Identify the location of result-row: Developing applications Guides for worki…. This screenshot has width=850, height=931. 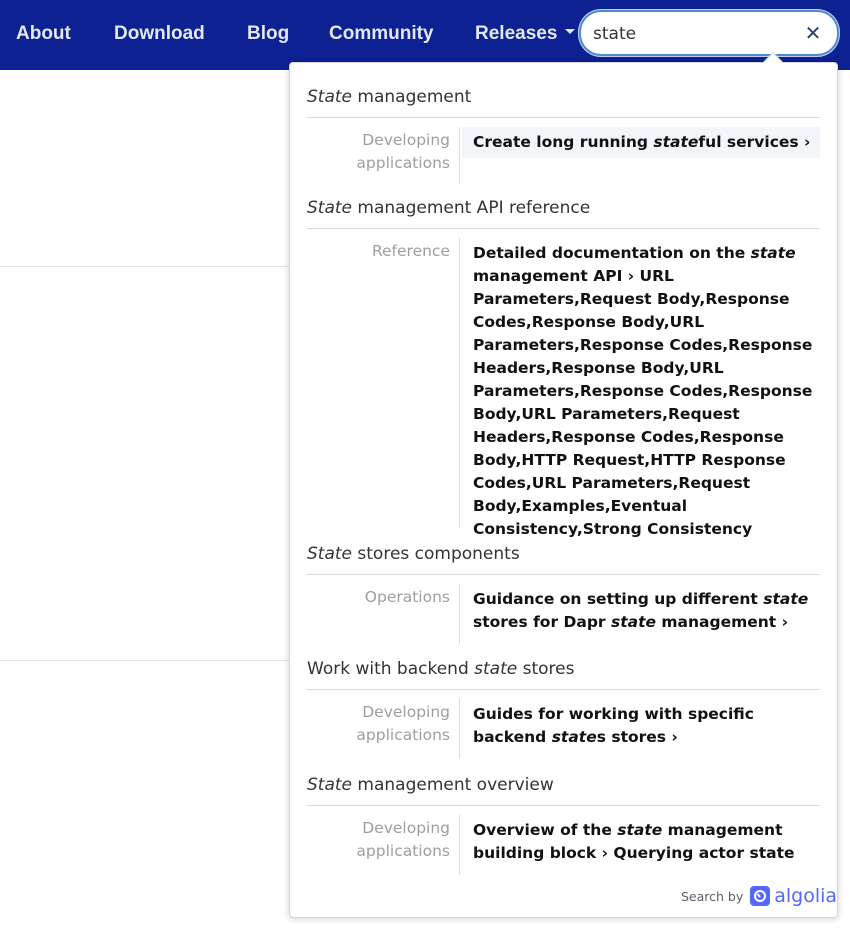
(563, 729).